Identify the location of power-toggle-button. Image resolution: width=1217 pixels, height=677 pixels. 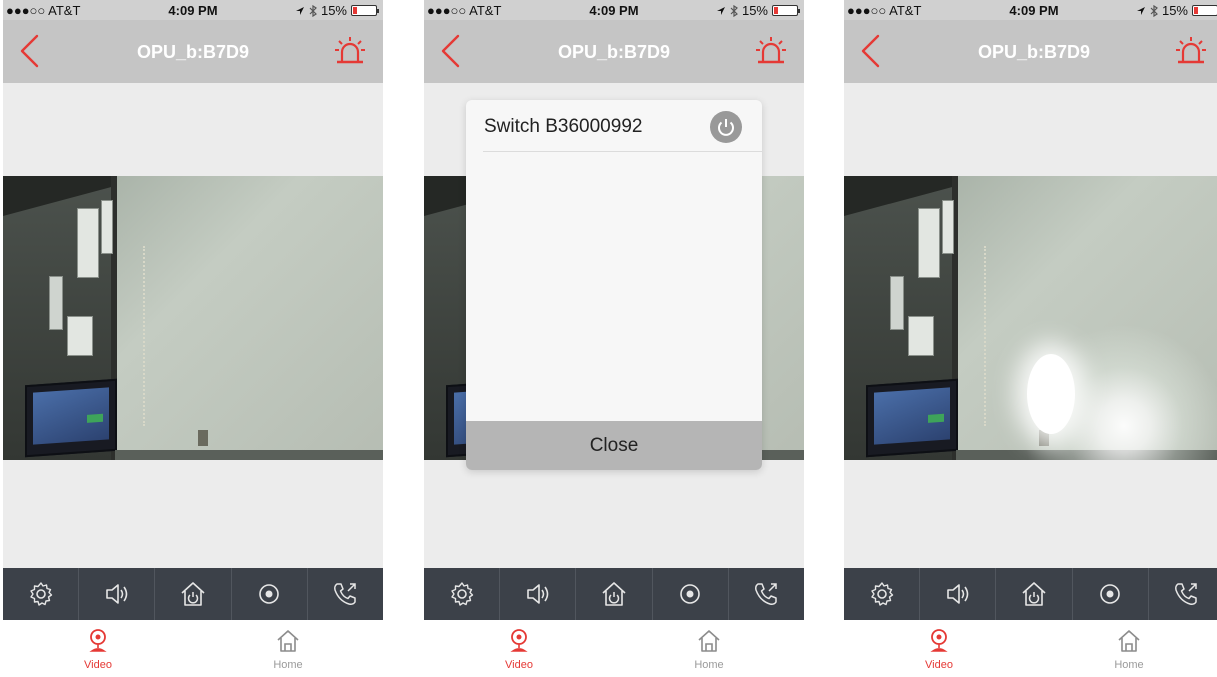
(726, 127).